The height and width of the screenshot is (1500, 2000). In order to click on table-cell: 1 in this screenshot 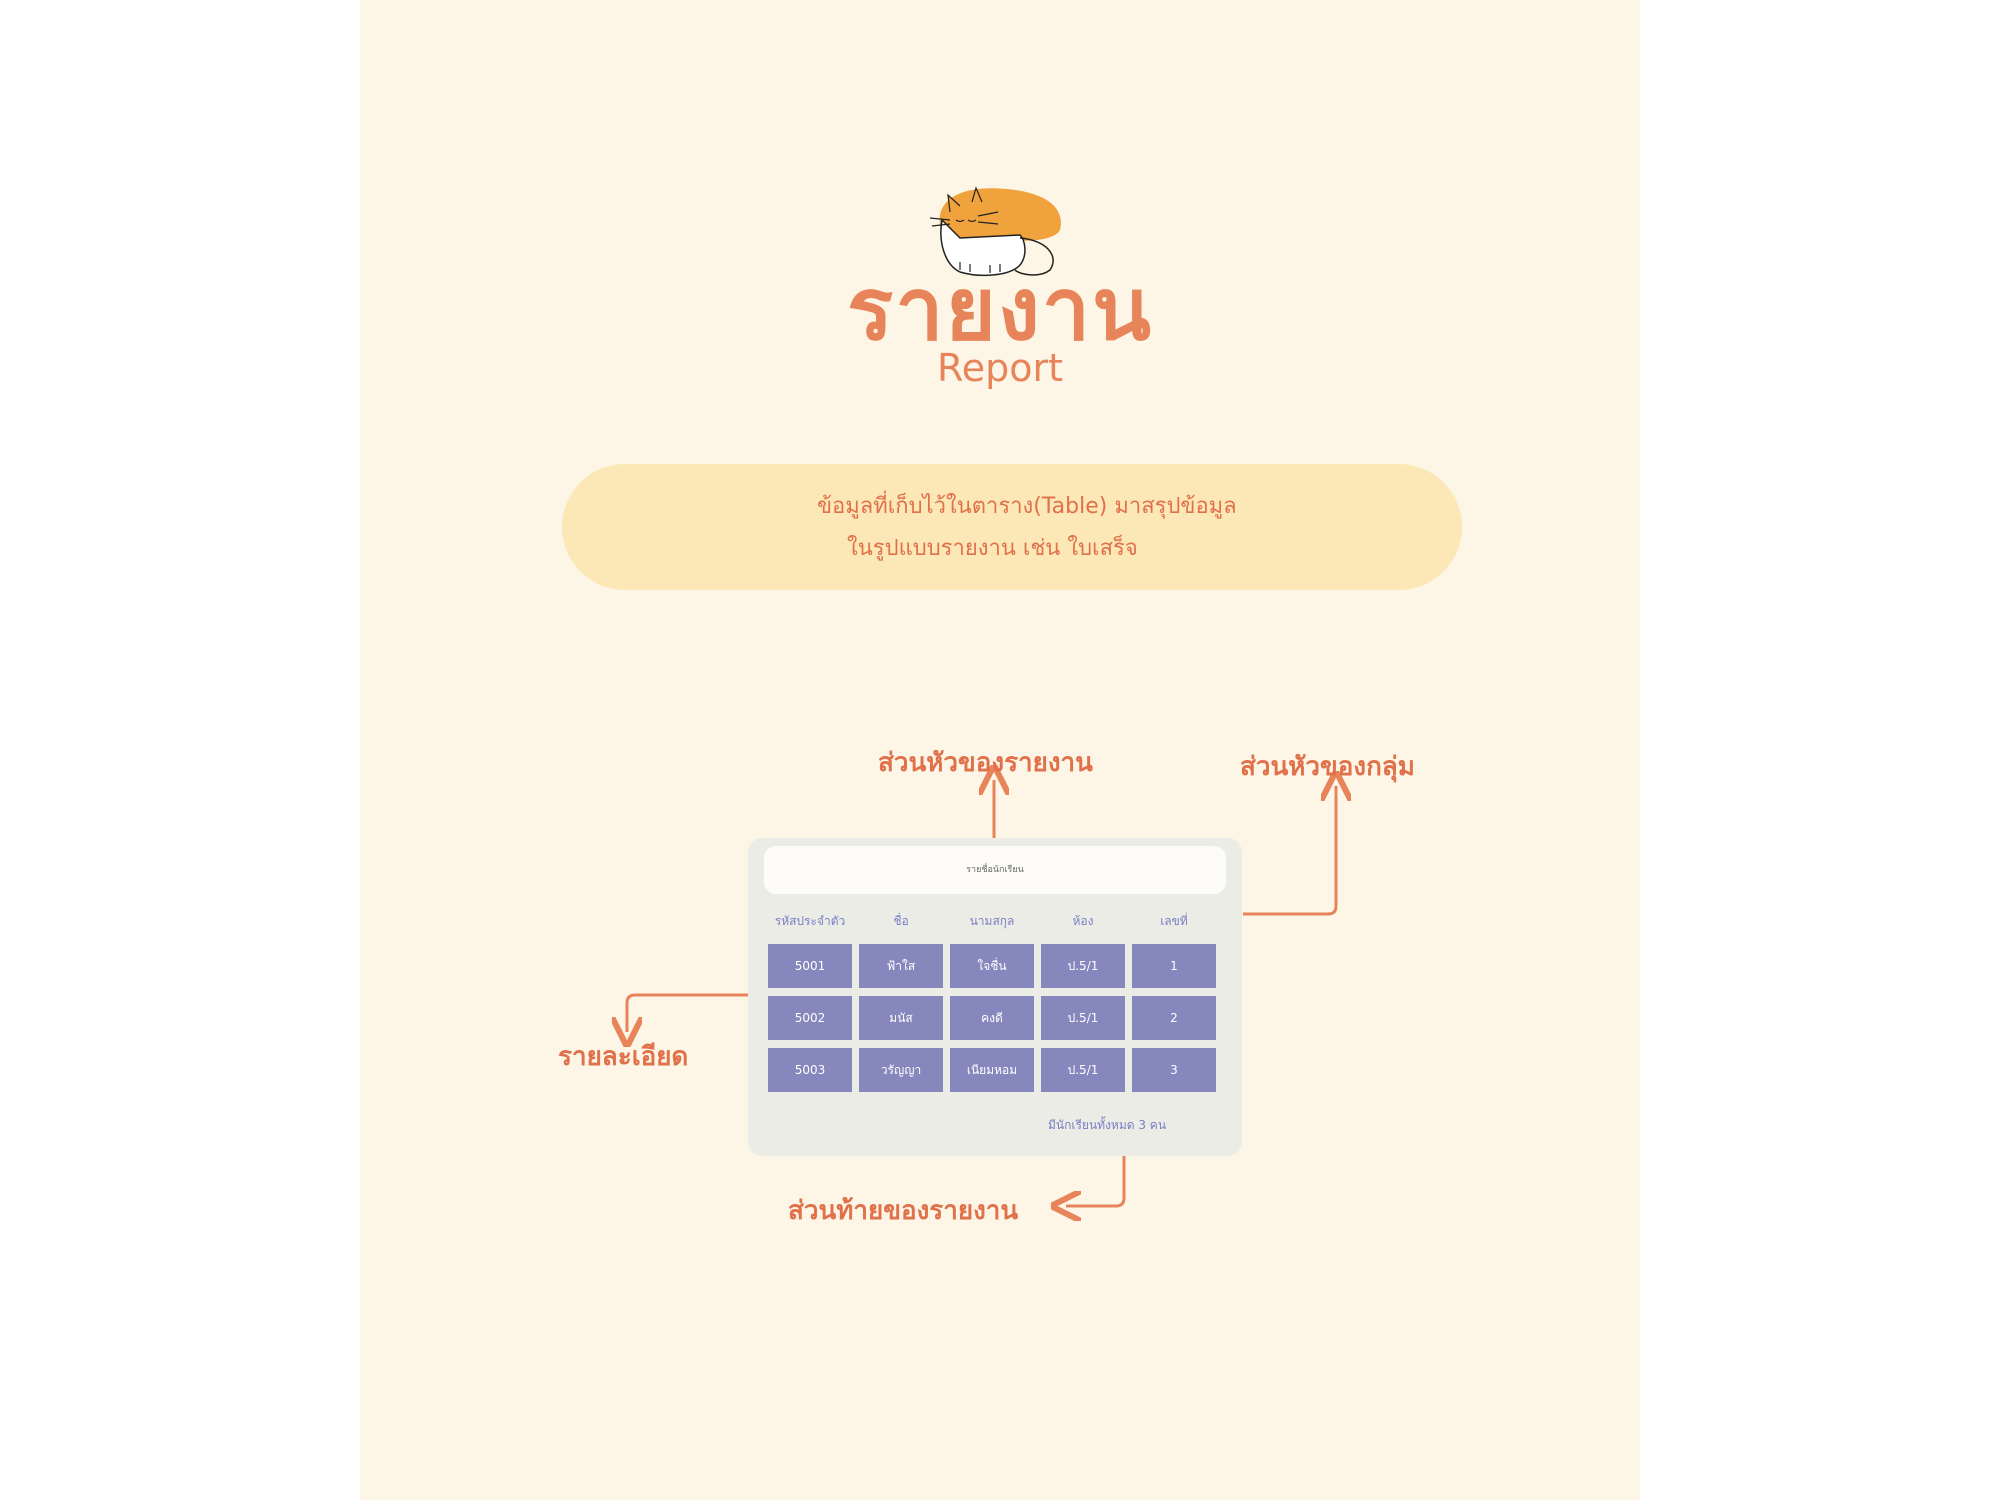, I will do `click(1174, 966)`.